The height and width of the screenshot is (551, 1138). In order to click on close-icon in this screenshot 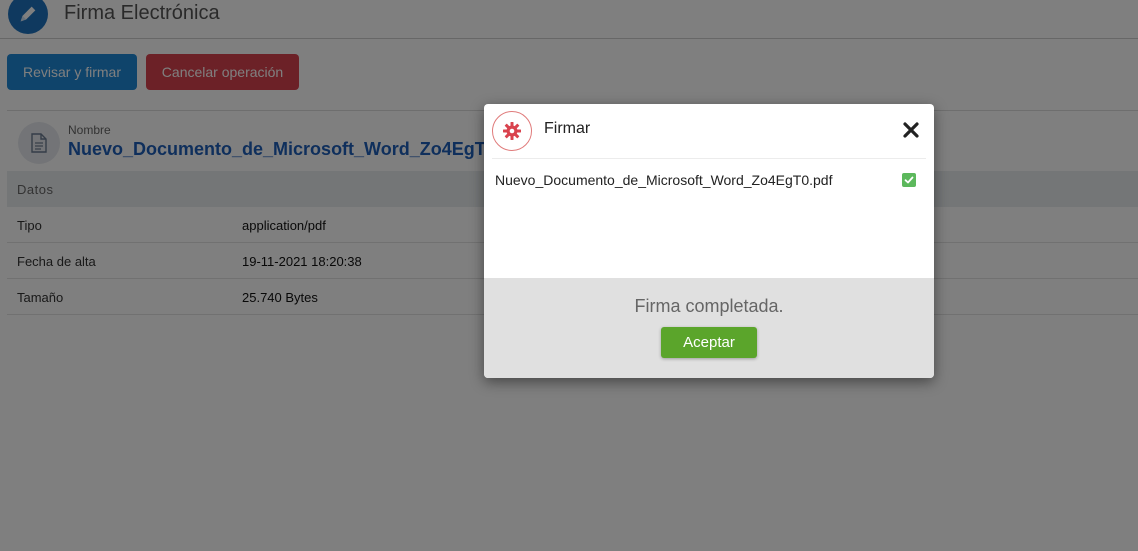, I will do `click(911, 130)`.